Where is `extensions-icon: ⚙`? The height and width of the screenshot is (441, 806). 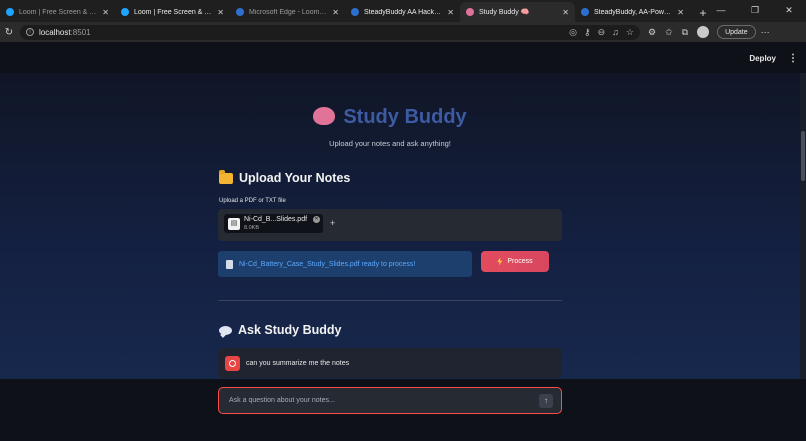
extensions-icon: ⚙ is located at coordinates (652, 32).